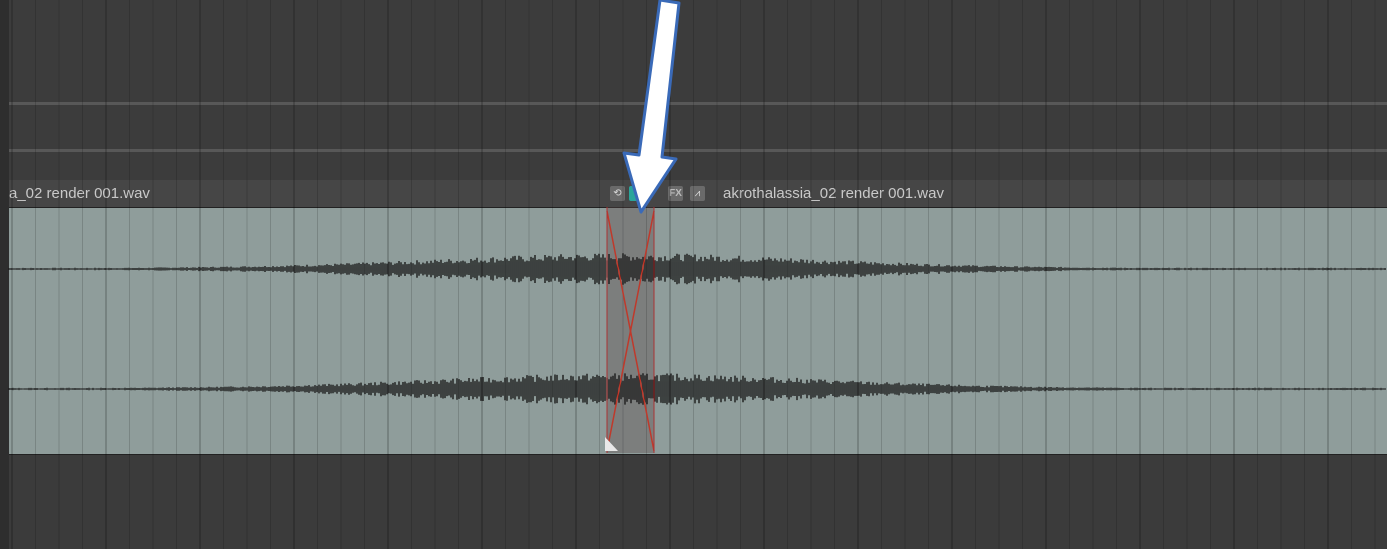 The width and height of the screenshot is (1387, 549). I want to click on pointer-arrow-icon, so click(651, 107).